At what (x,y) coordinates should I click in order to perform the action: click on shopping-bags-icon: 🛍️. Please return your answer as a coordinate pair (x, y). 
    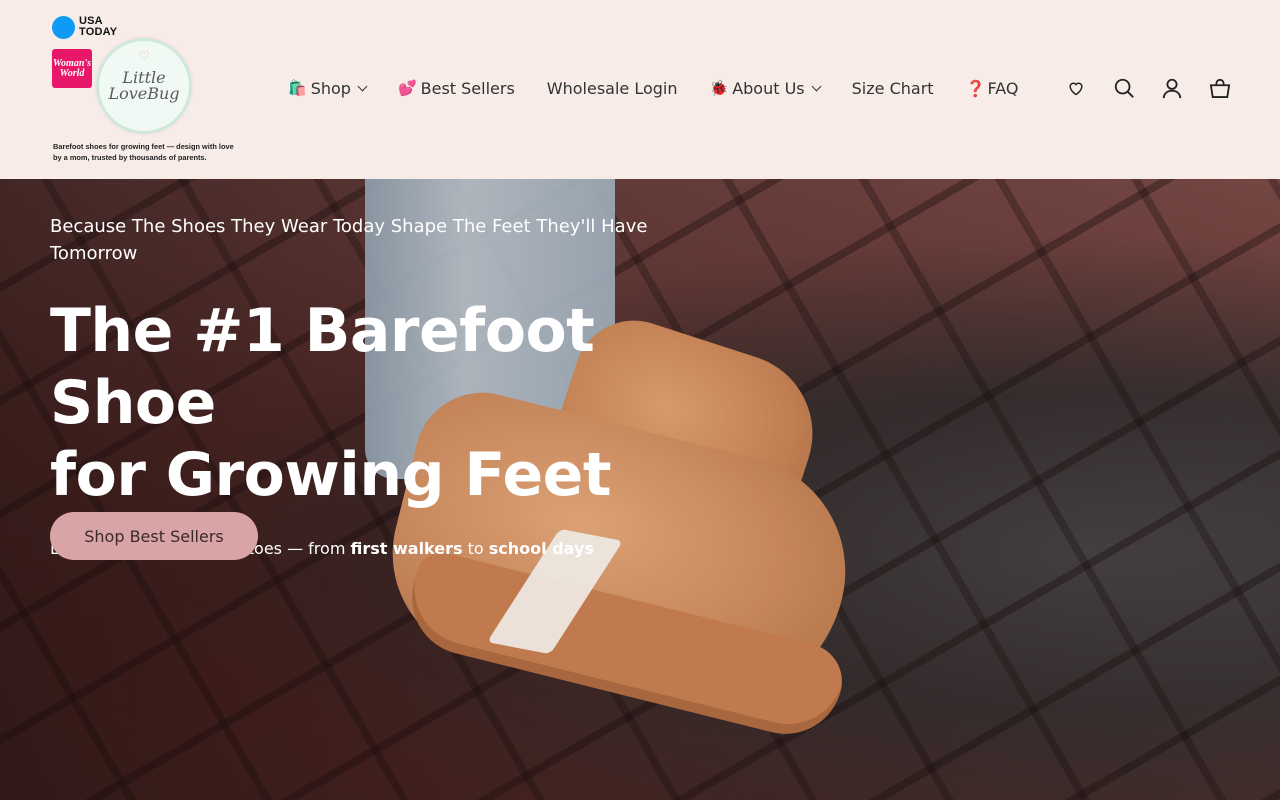
    Looking at the image, I should click on (297, 88).